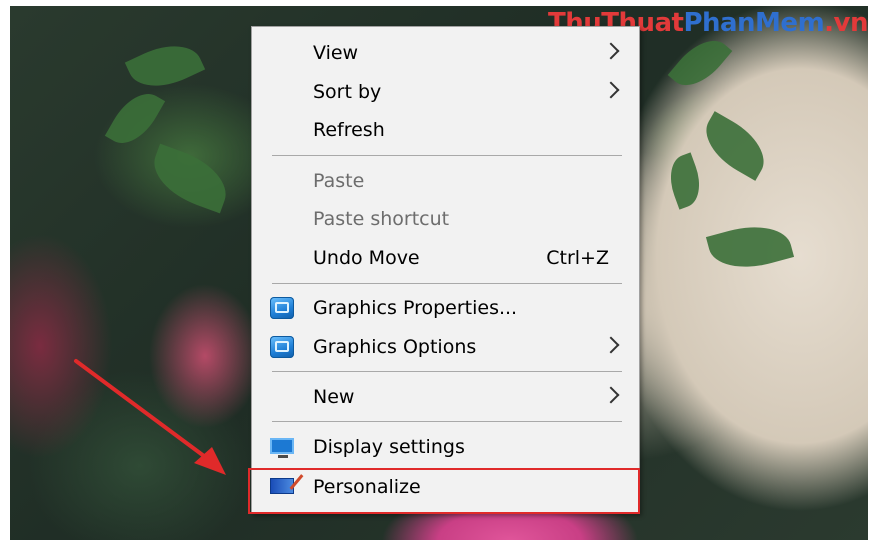 The height and width of the screenshot is (545, 870). What do you see at coordinates (381, 219) in the screenshot?
I see `menu-item-label: Paste shortcut` at bounding box center [381, 219].